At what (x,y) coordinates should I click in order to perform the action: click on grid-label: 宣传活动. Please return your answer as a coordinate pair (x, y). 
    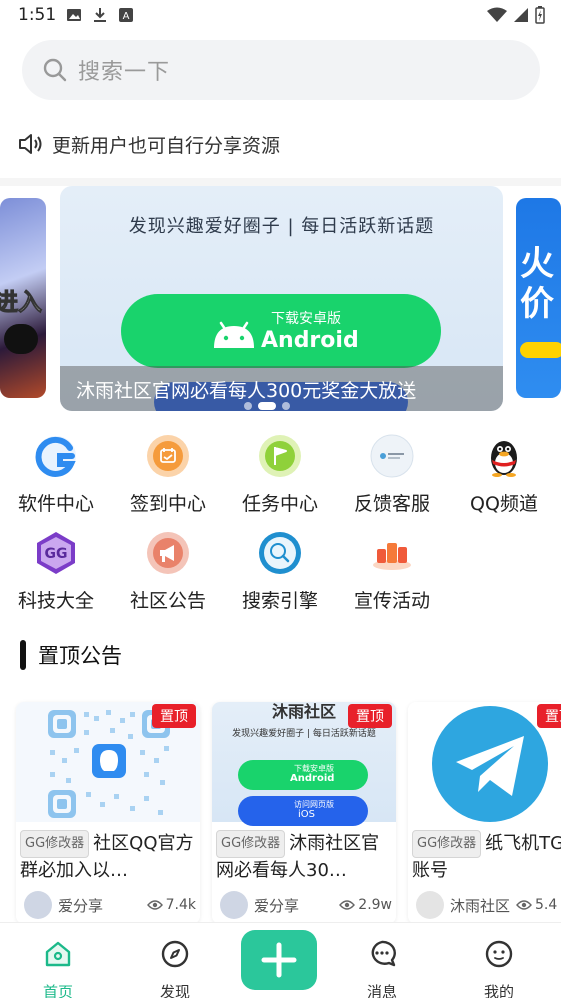
    Looking at the image, I should click on (391, 601).